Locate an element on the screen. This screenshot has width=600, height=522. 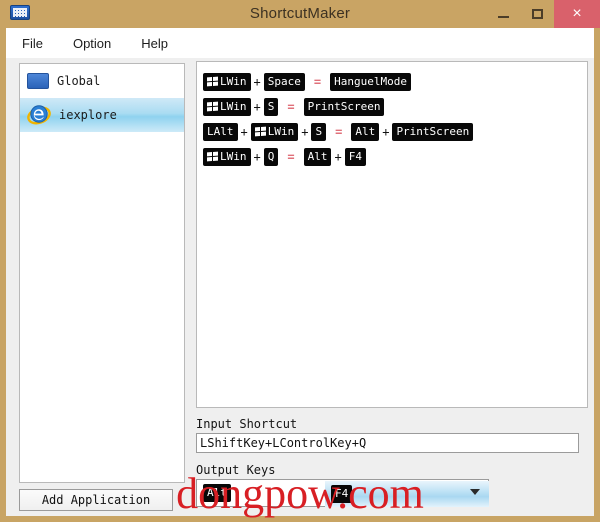
sidebar-item-label: iexplore is located at coordinates (88, 115).